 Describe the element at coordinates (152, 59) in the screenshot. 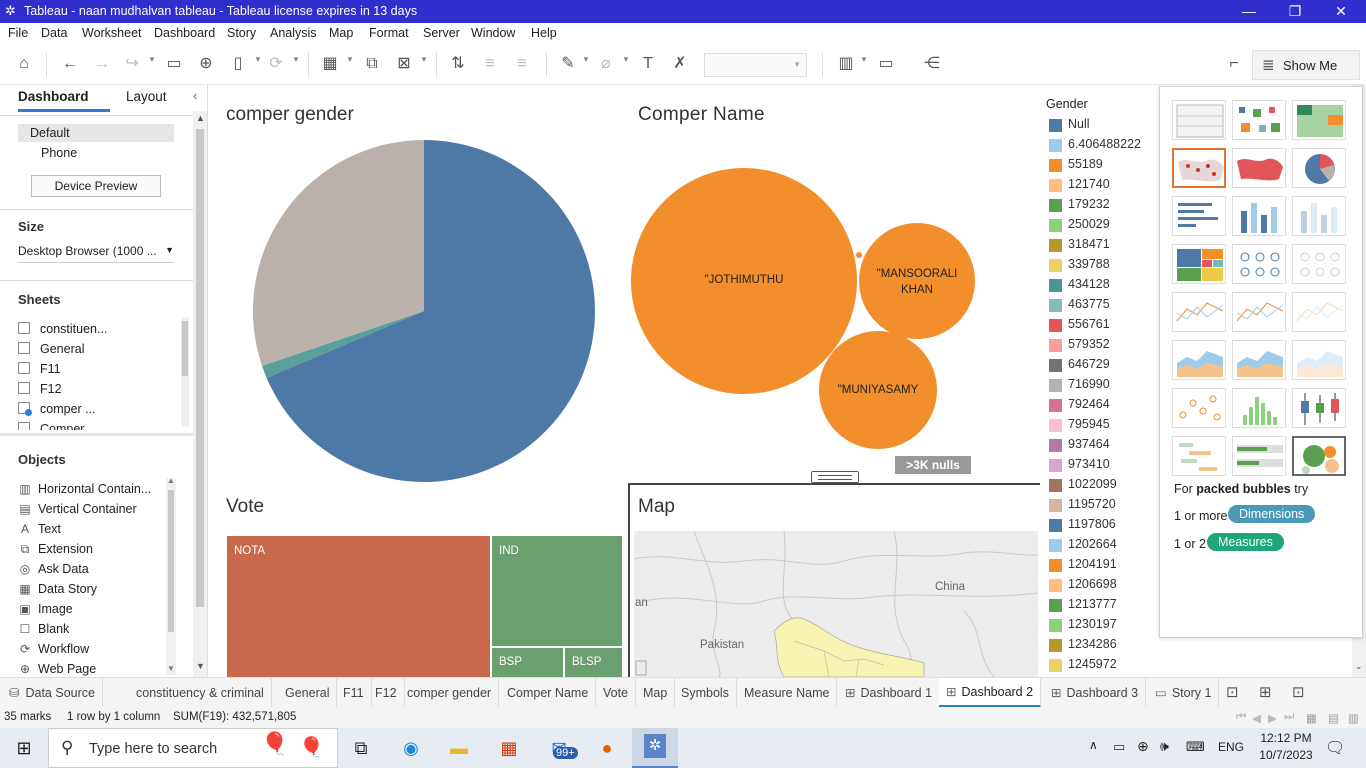

I see `replay-dropdown-icon: ▼` at that location.